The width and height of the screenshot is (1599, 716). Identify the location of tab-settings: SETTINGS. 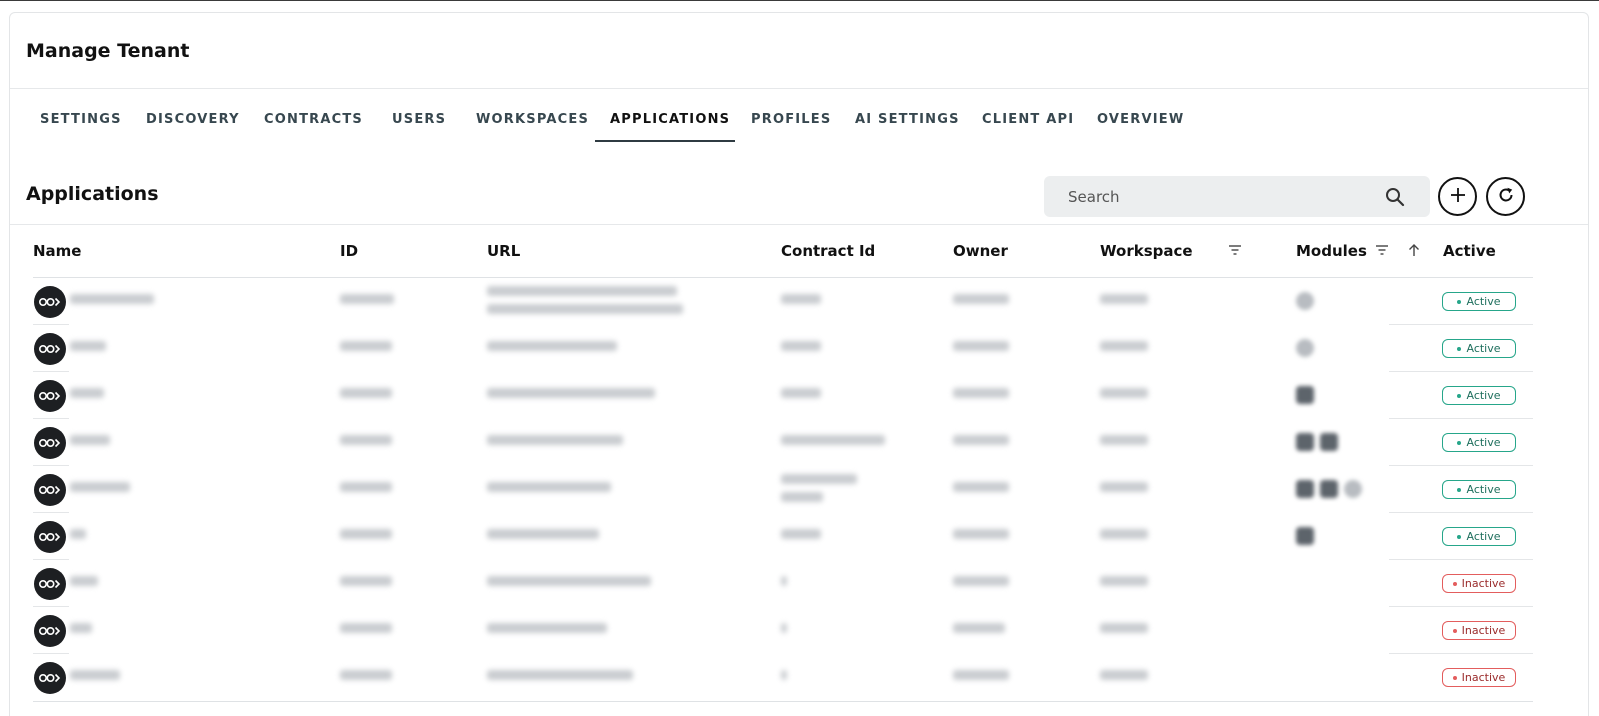
(81, 121).